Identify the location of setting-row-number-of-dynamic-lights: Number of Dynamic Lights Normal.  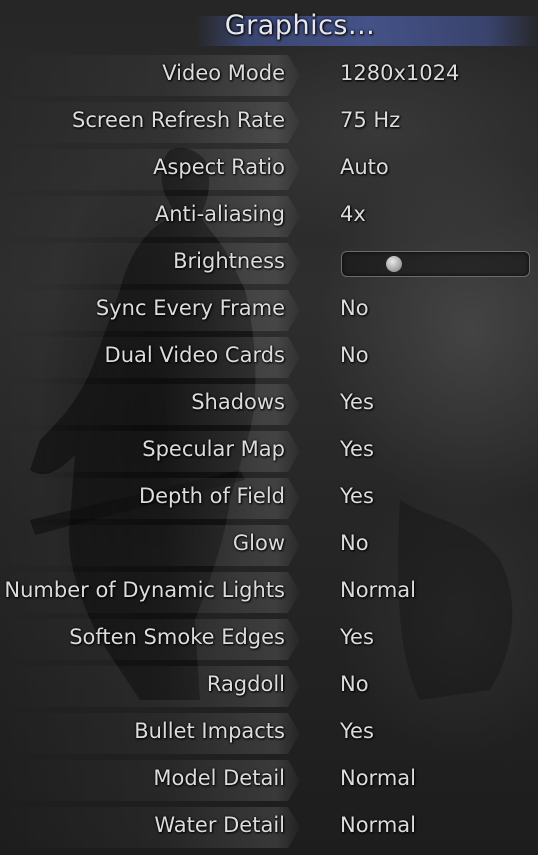
(269, 592).